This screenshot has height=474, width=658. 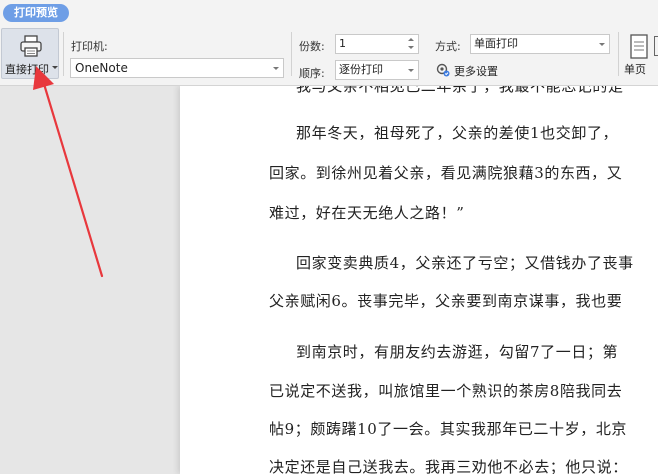 What do you see at coordinates (460, 90) in the screenshot?
I see `document-line: 我与父亲不相见已二年余了，我最不能忘记的是` at bounding box center [460, 90].